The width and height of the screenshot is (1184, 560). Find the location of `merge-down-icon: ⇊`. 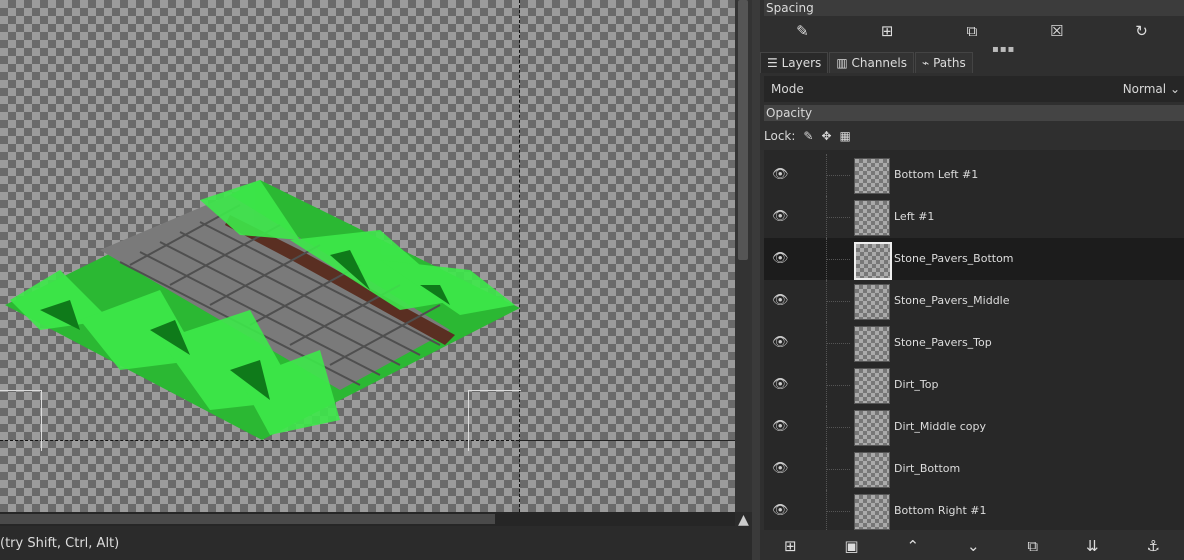

merge-down-icon: ⇊ is located at coordinates (1092, 546).